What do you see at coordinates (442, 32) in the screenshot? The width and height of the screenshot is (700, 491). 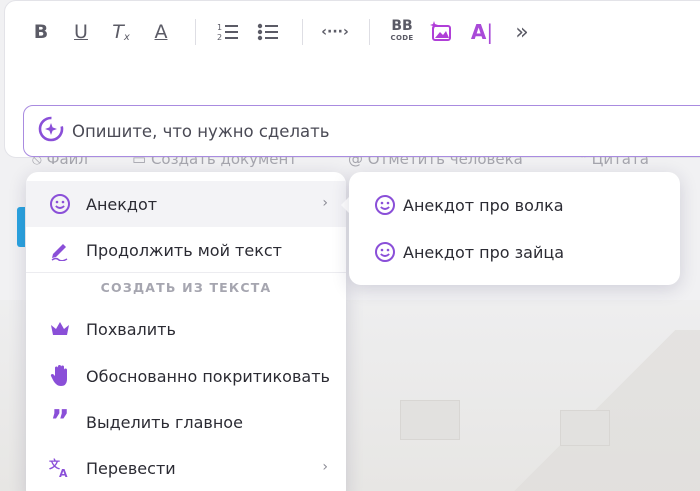 I see `image-ai-icon` at bounding box center [442, 32].